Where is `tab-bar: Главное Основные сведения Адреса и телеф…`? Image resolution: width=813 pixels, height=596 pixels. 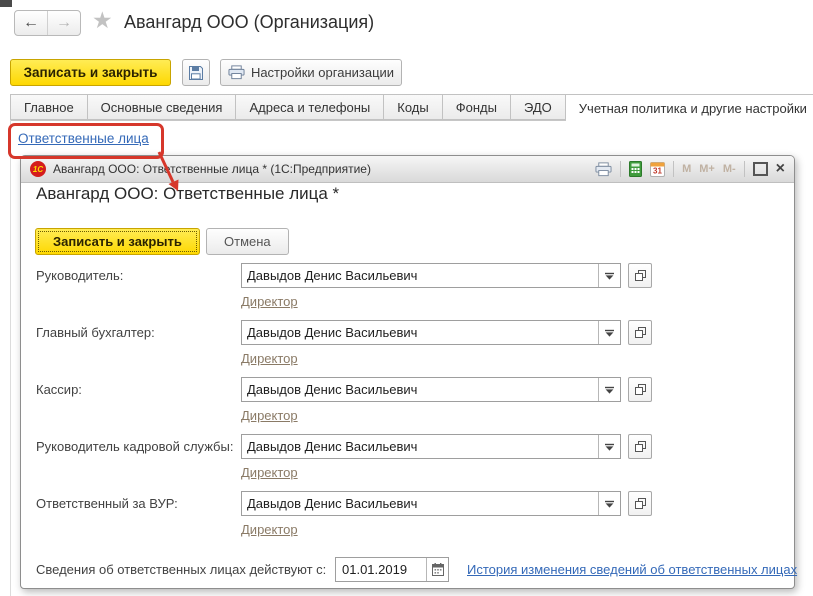
tab-bar: Главное Основные сведения Адреса и телеф… is located at coordinates (411, 108).